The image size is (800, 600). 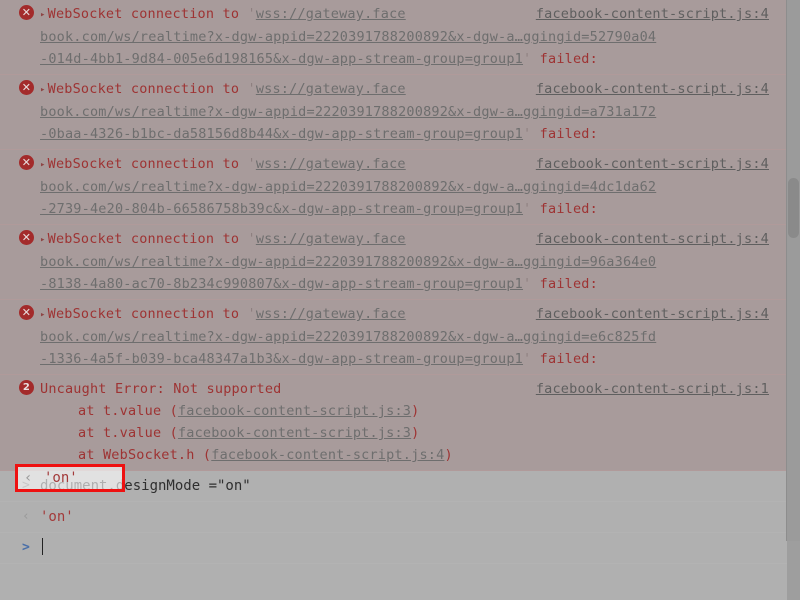 What do you see at coordinates (393, 517) in the screenshot?
I see `console-output-row: ‹ 'on'` at bounding box center [393, 517].